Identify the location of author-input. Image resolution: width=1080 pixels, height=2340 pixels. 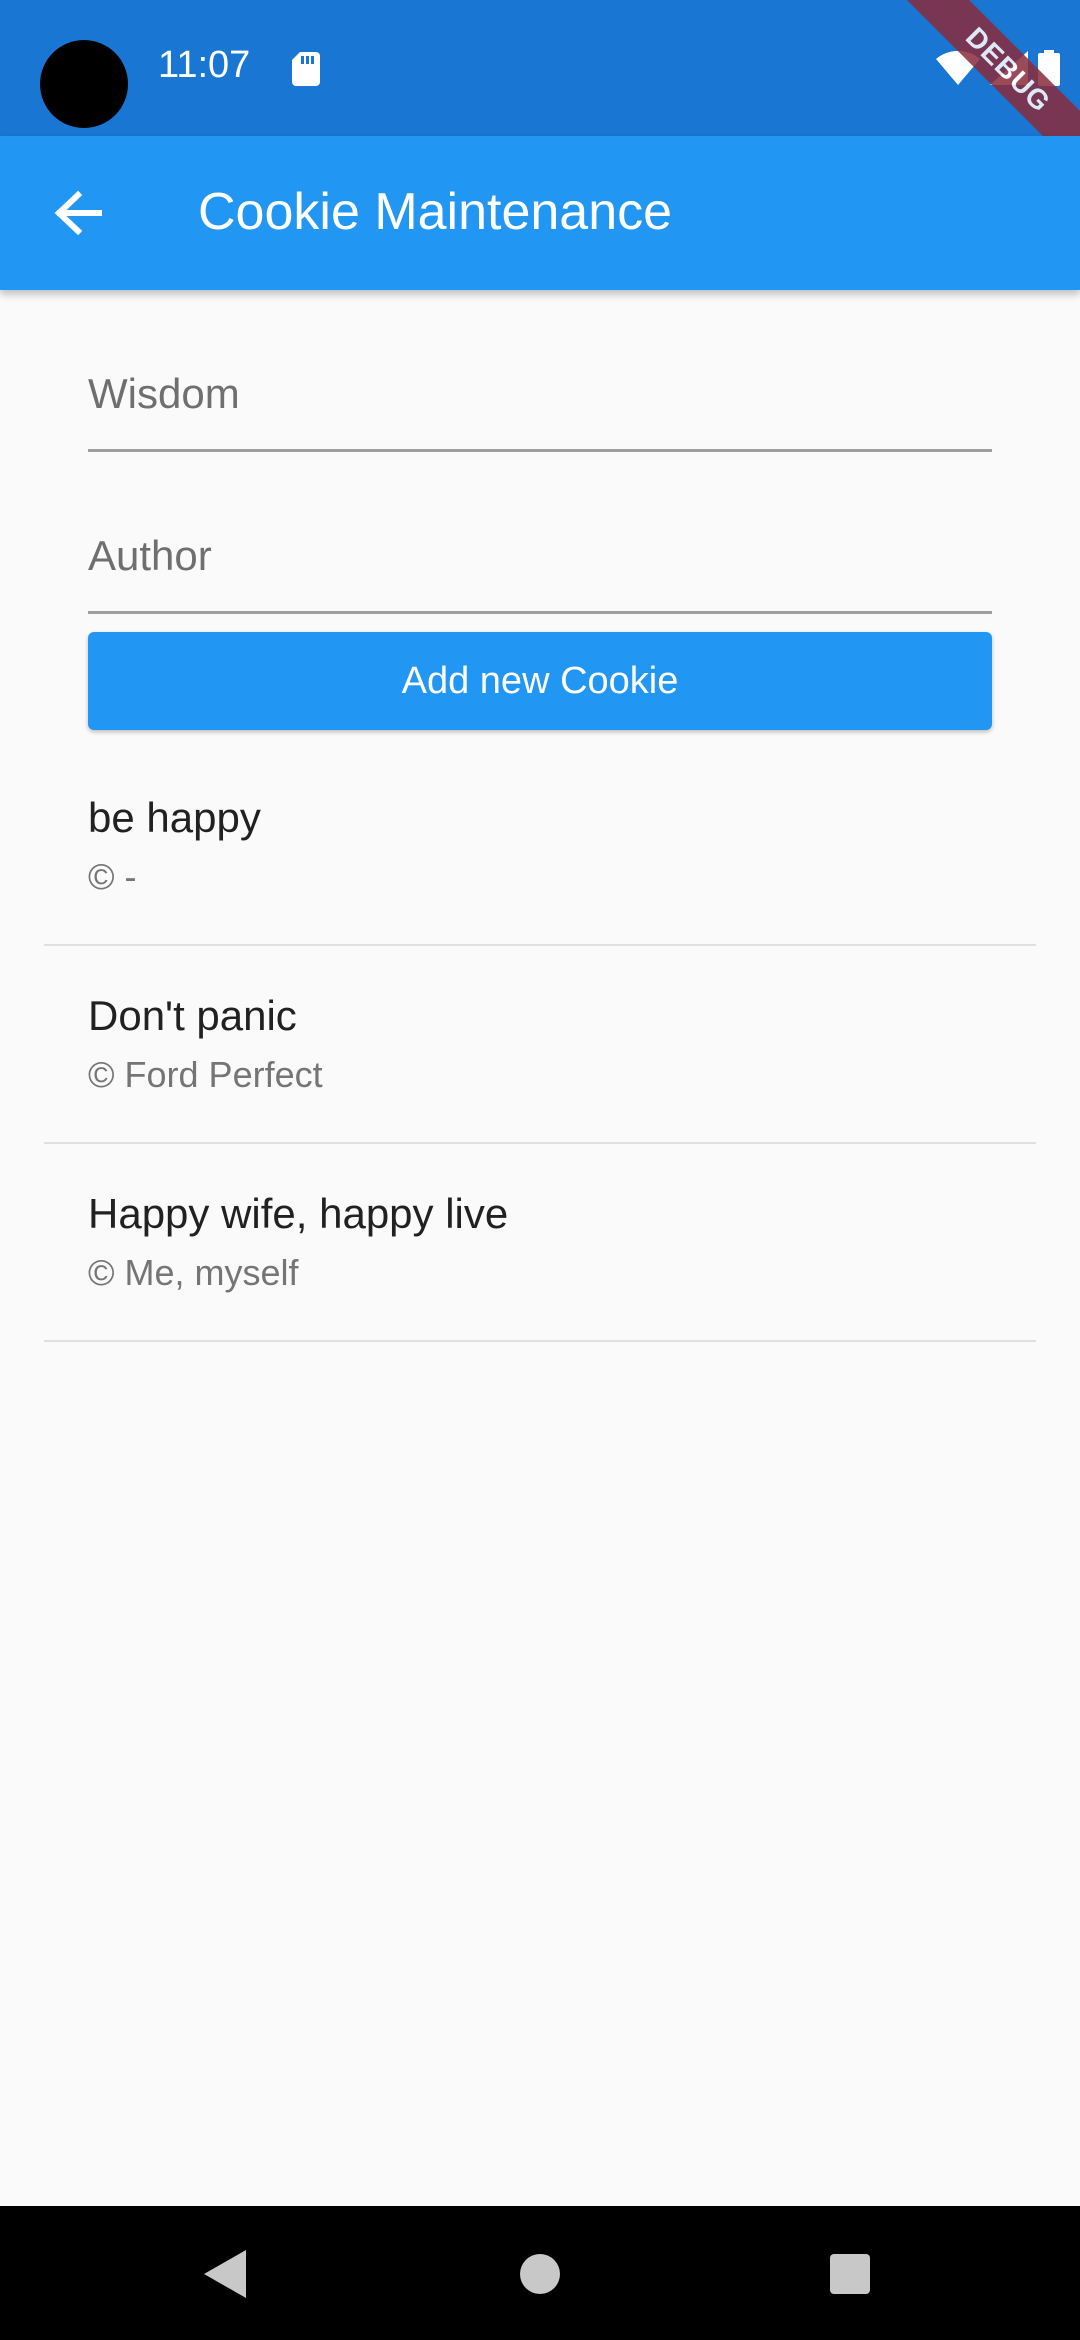
(540, 552).